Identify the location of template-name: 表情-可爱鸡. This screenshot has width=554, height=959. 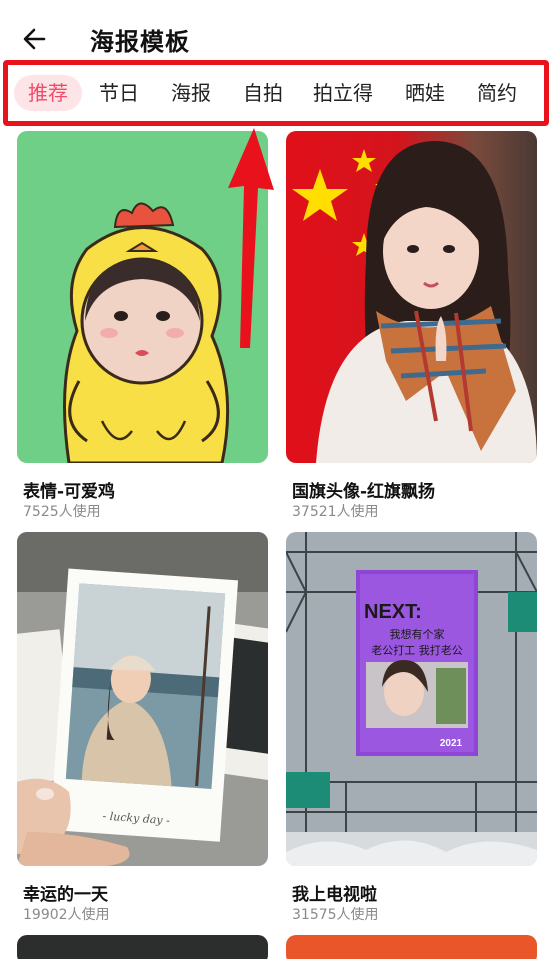
(69, 492).